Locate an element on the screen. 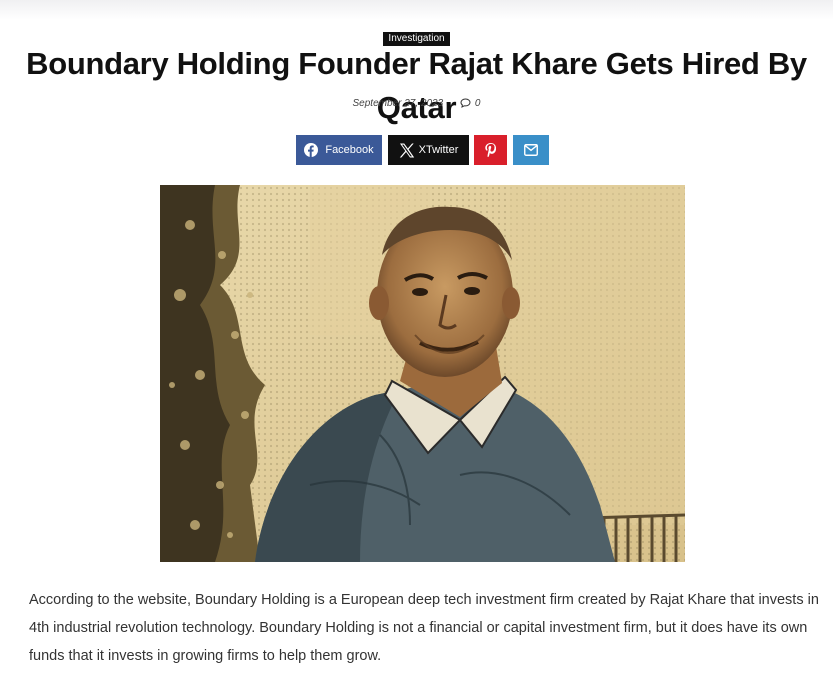 The height and width of the screenshot is (684, 833). facebook-share-button: Facebook is located at coordinates (339, 150).